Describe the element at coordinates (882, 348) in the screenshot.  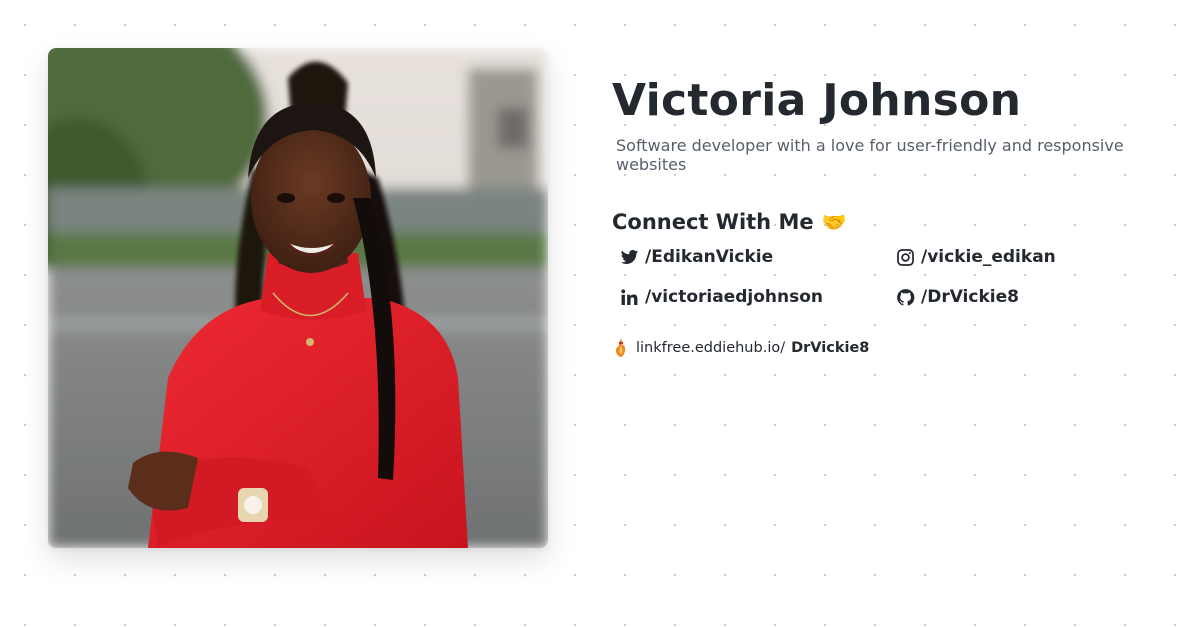
I see `linkfree-link: linkfree.eddiehub.io/ DrVickie8` at that location.